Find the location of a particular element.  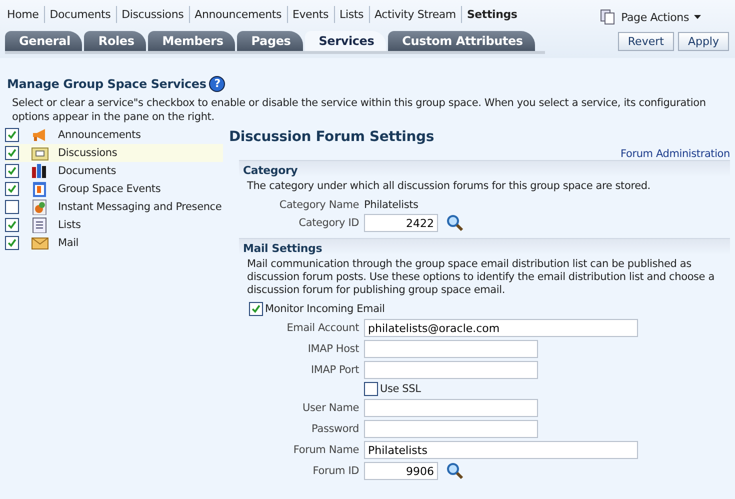

input-field: 2422 is located at coordinates (401, 223).